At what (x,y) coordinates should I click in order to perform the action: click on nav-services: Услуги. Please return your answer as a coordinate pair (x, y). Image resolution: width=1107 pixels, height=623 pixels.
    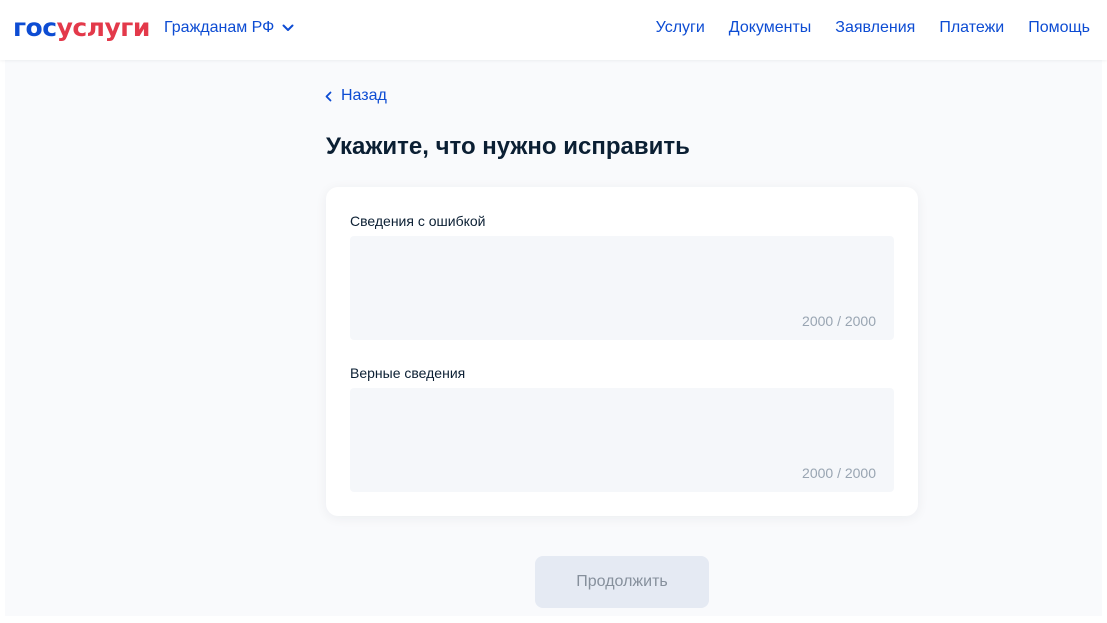
    Looking at the image, I should click on (680, 28).